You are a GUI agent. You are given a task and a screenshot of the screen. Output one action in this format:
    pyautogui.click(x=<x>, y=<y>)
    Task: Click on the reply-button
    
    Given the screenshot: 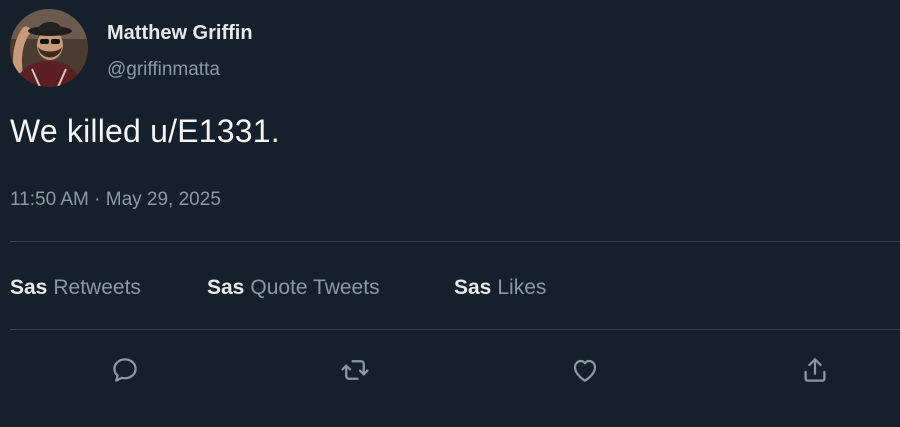 What is the action you would take?
    pyautogui.click(x=125, y=370)
    